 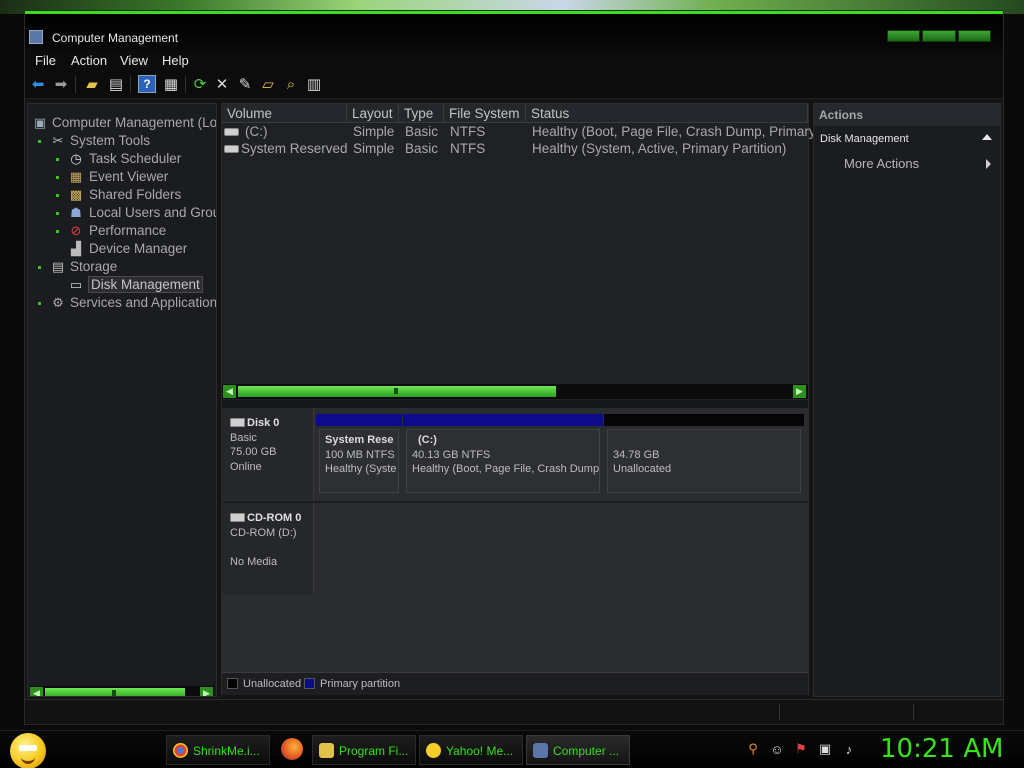 I want to click on partition-unallocated: 34.78 GB Unallocated, so click(x=704, y=455).